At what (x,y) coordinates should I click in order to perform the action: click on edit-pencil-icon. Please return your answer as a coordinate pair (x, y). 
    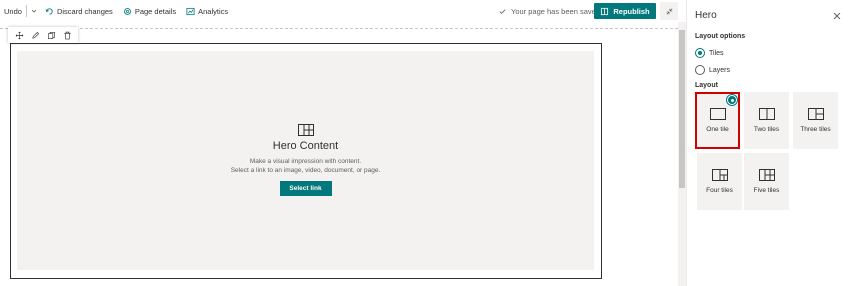
    Looking at the image, I should click on (35, 35).